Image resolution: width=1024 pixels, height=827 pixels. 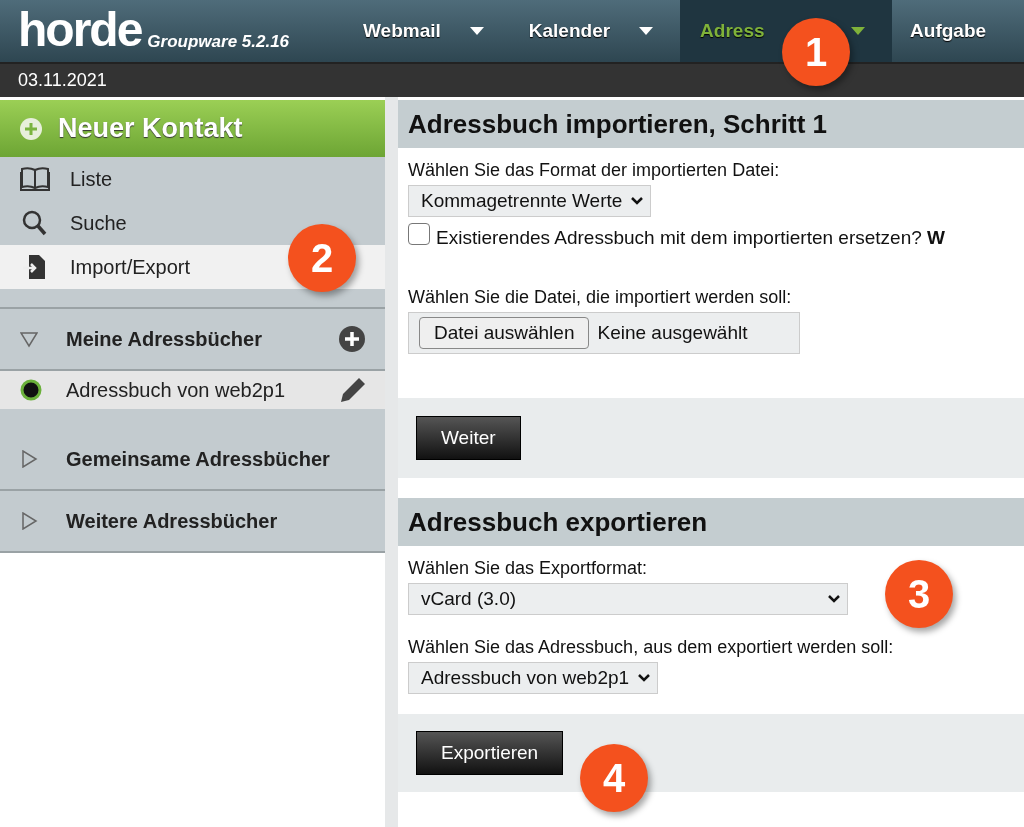 What do you see at coordinates (192, 179) in the screenshot?
I see `sidebar-item: Liste` at bounding box center [192, 179].